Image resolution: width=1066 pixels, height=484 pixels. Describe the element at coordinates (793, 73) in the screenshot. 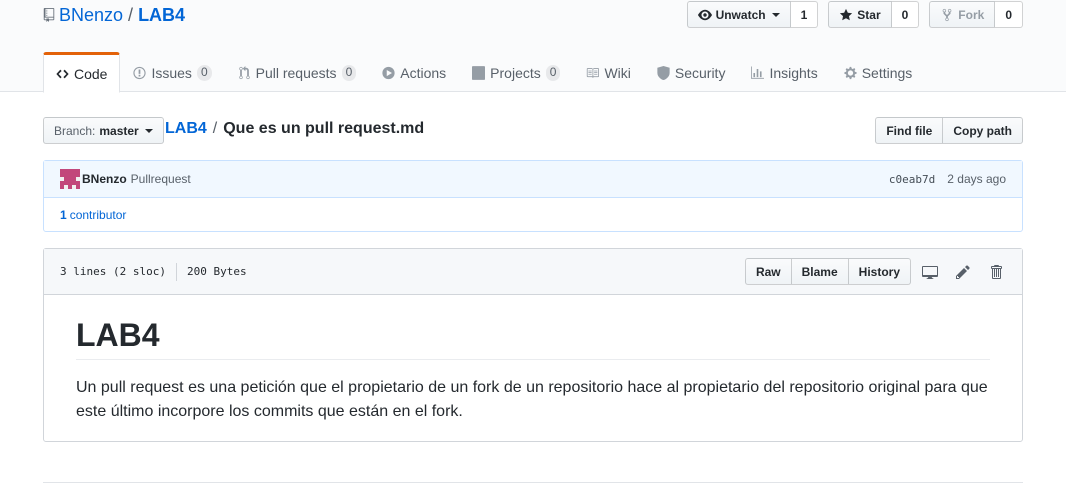

I see `tab-insights-label: Insights` at that location.